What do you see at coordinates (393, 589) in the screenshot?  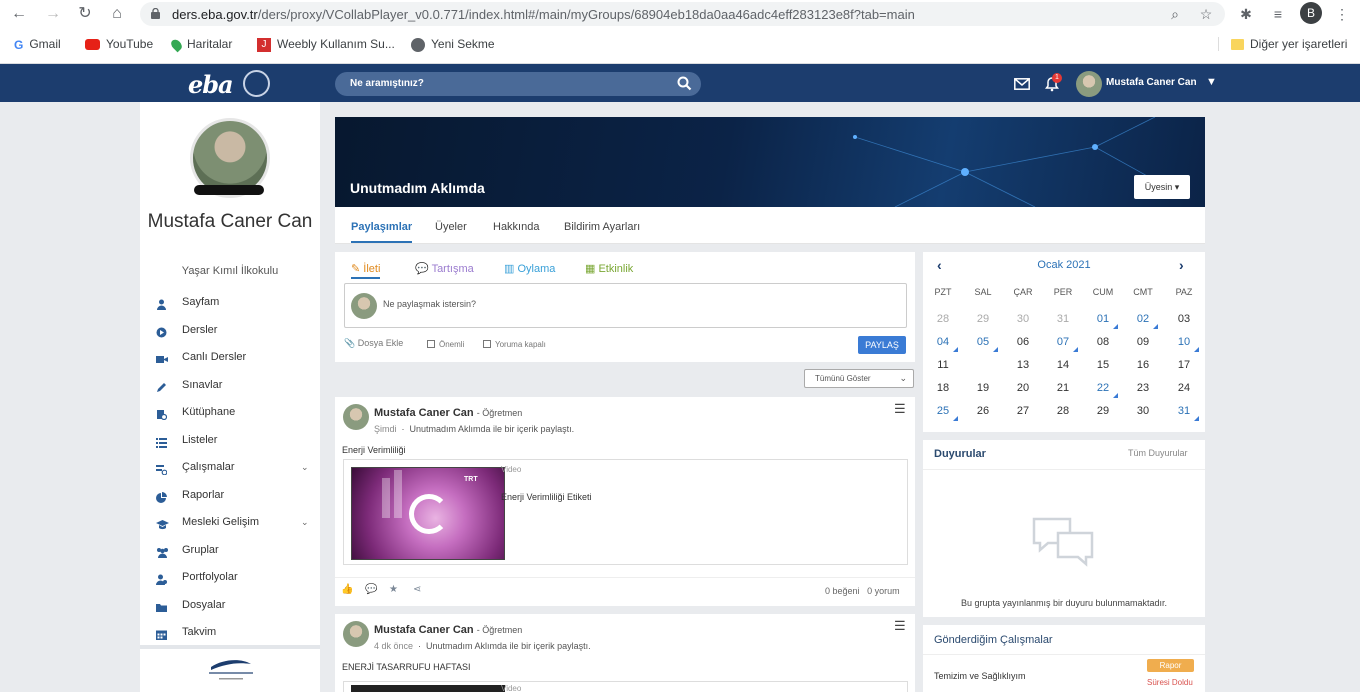 I see `star-icon: ★` at bounding box center [393, 589].